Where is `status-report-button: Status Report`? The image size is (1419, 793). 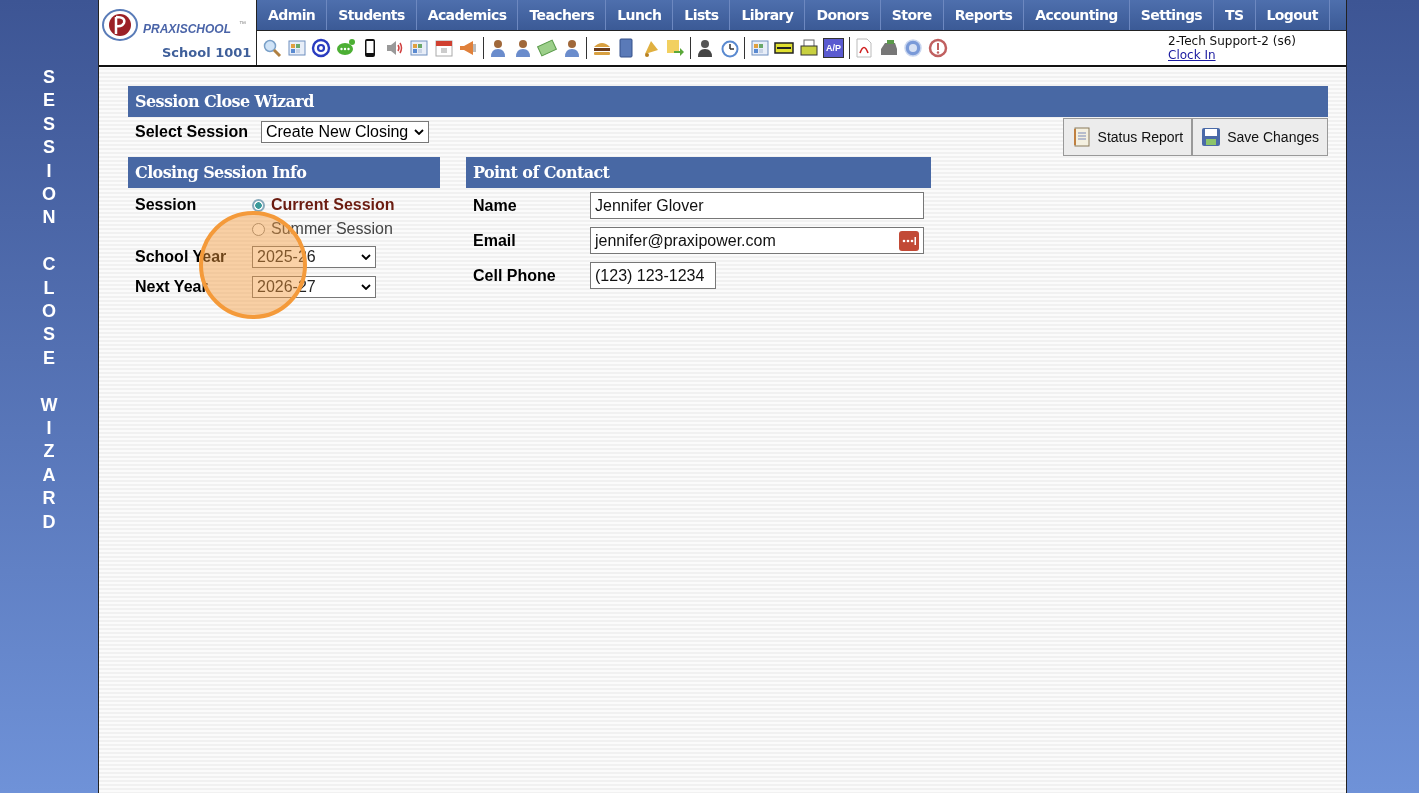
status-report-button: Status Report is located at coordinates (1127, 137).